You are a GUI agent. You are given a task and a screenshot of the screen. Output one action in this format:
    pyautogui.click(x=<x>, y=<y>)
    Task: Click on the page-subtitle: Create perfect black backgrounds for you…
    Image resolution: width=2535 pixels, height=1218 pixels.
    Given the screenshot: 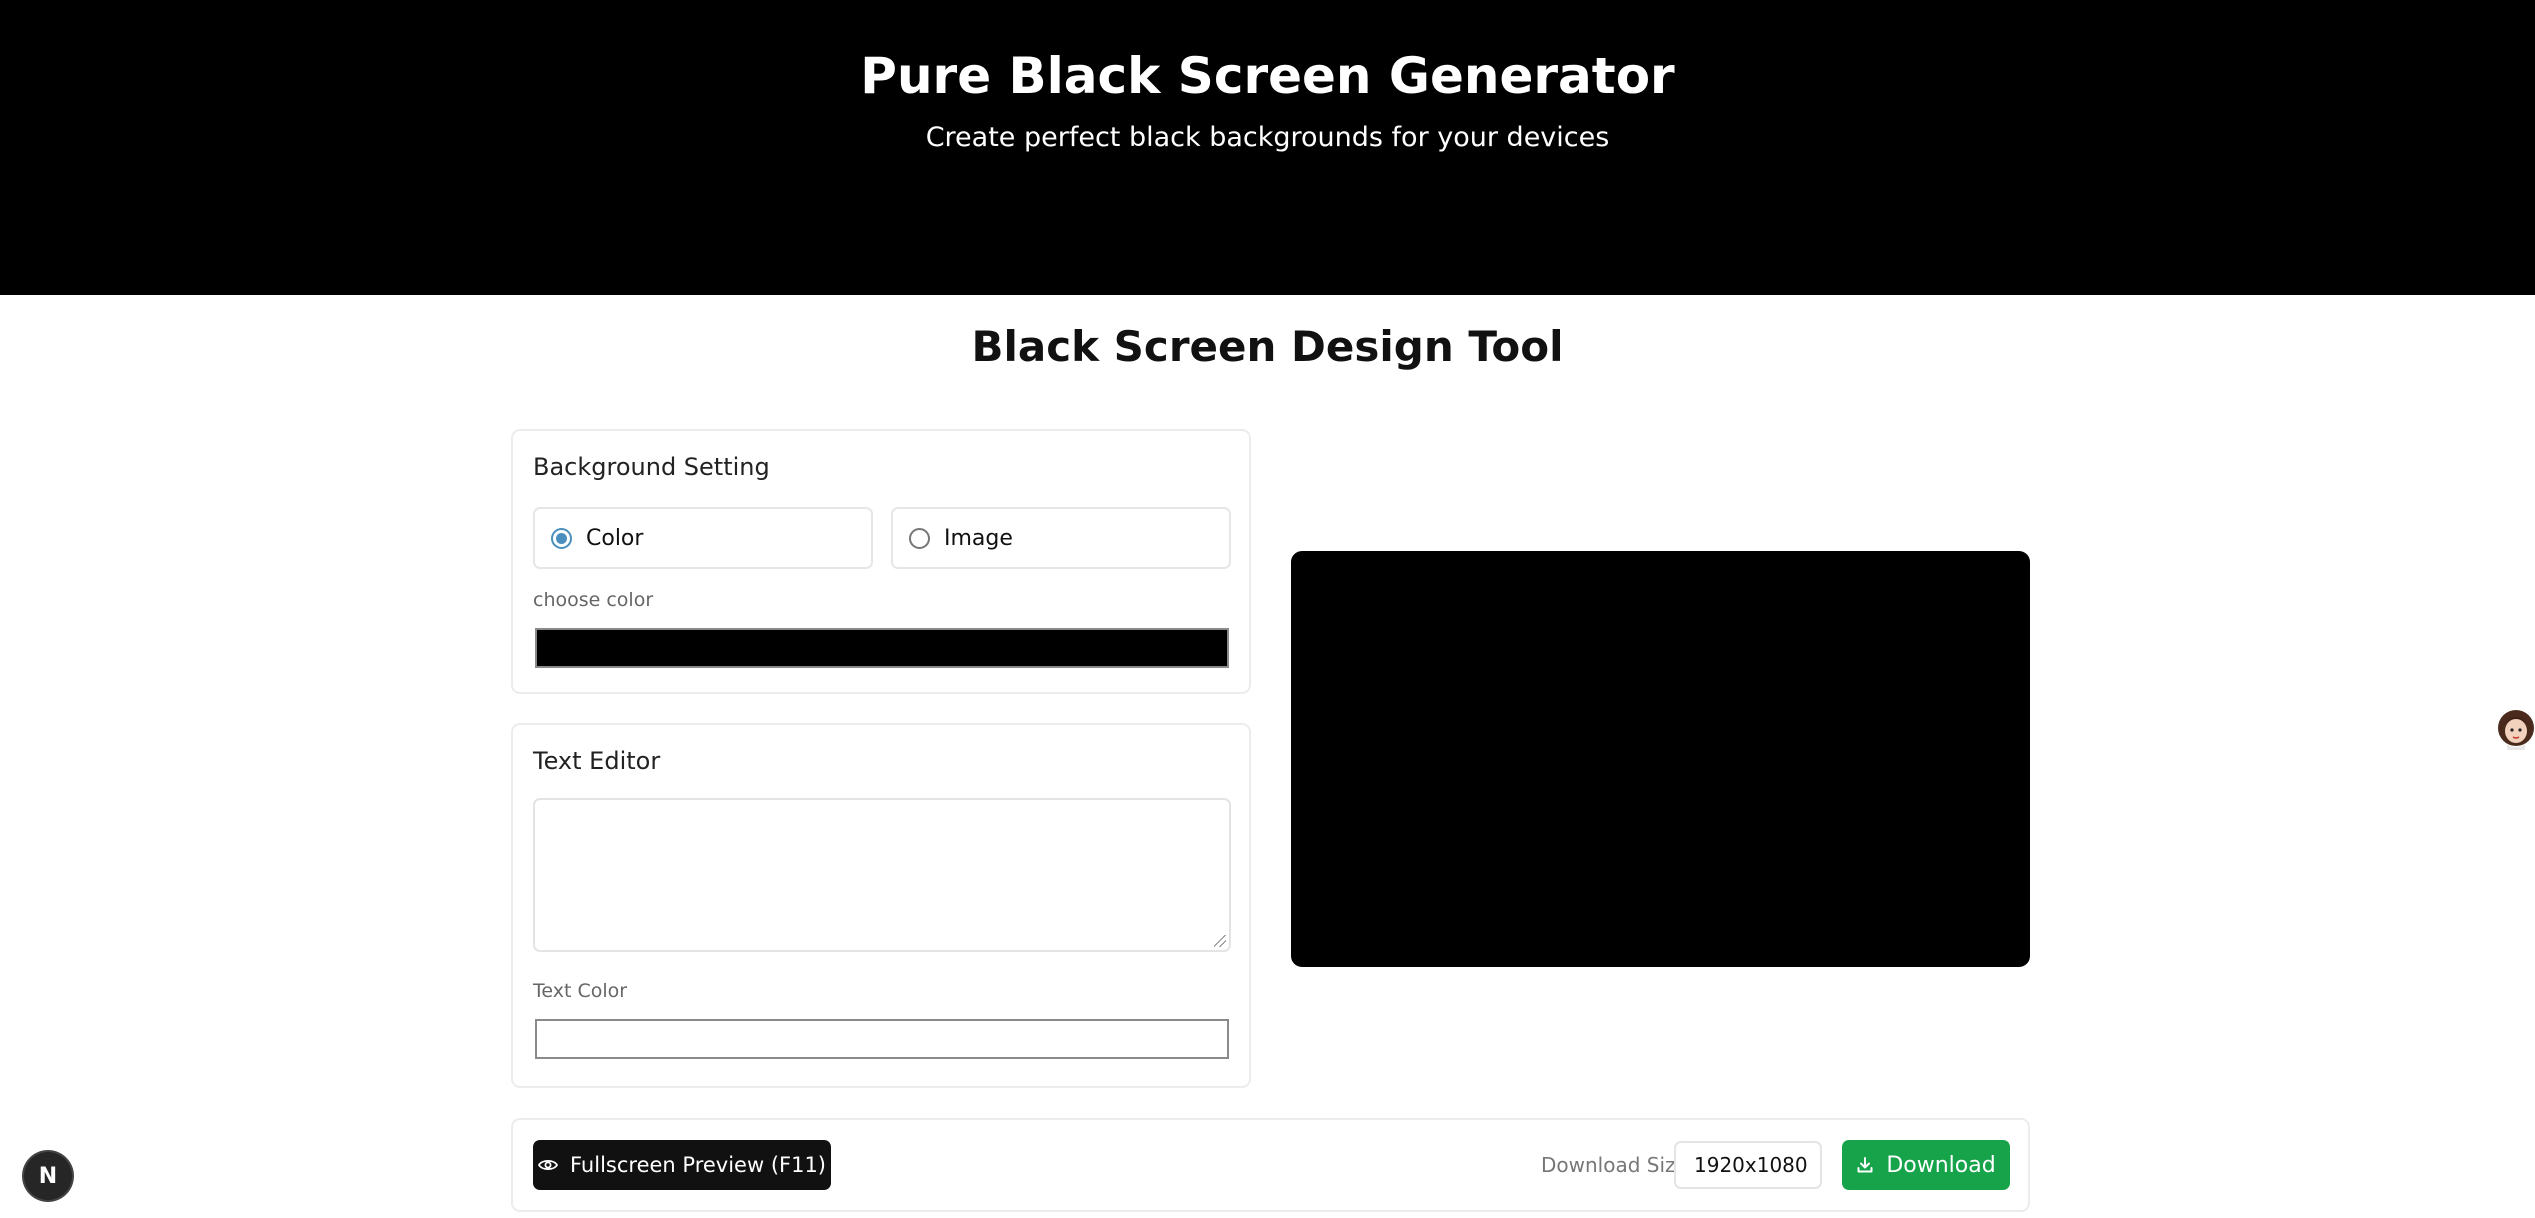 What is the action you would take?
    pyautogui.click(x=1267, y=137)
    